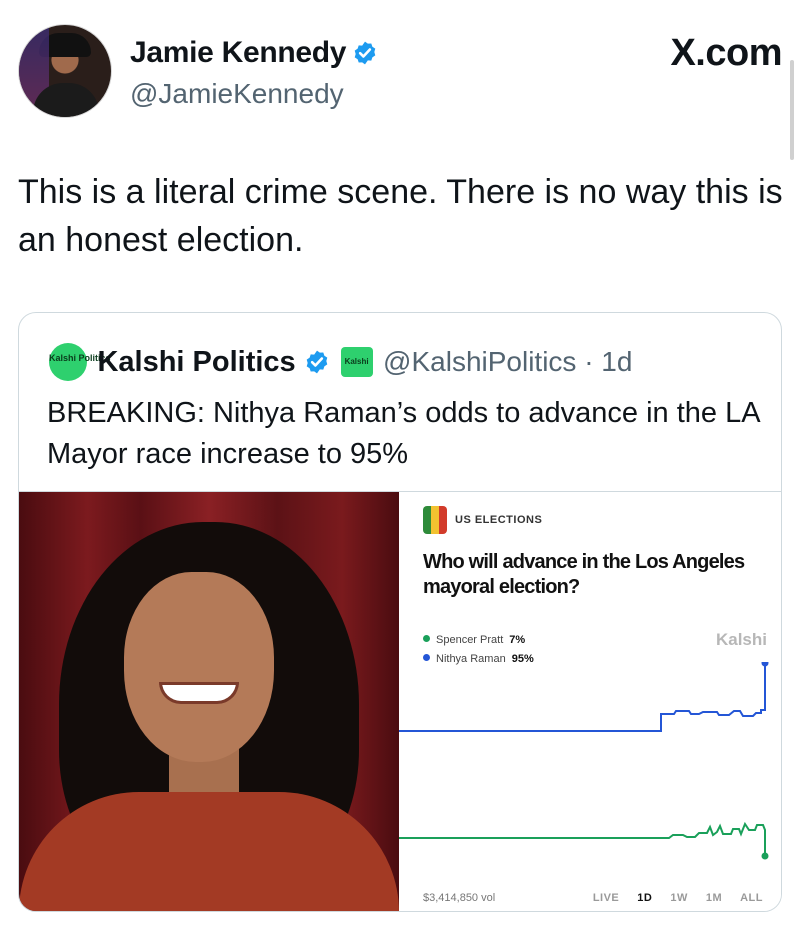  I want to click on spencer-pratt-line, so click(582, 838).